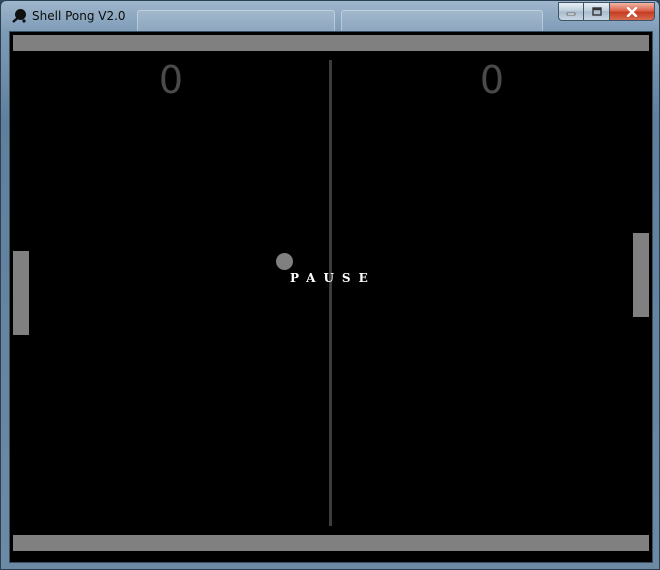 This screenshot has width=660, height=570. I want to click on minimize-button, so click(571, 11).